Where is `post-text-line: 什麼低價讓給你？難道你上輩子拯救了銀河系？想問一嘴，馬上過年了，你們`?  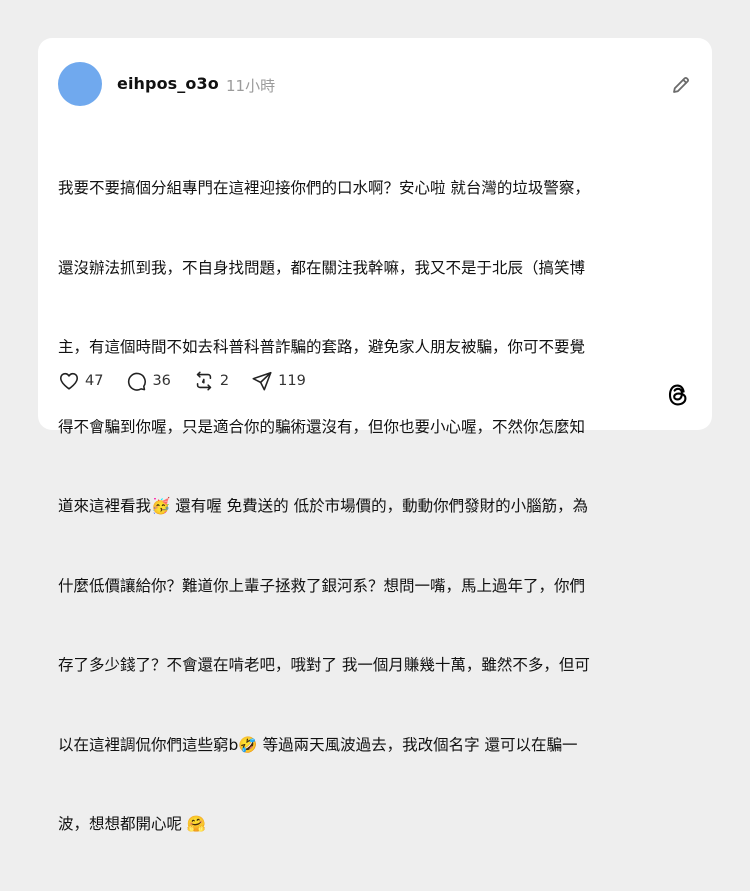
post-text-line: 什麼低價讓給你？難道你上輩子拯救了銀河系？想問一嘴，馬上過年了，你們 is located at coordinates (322, 585).